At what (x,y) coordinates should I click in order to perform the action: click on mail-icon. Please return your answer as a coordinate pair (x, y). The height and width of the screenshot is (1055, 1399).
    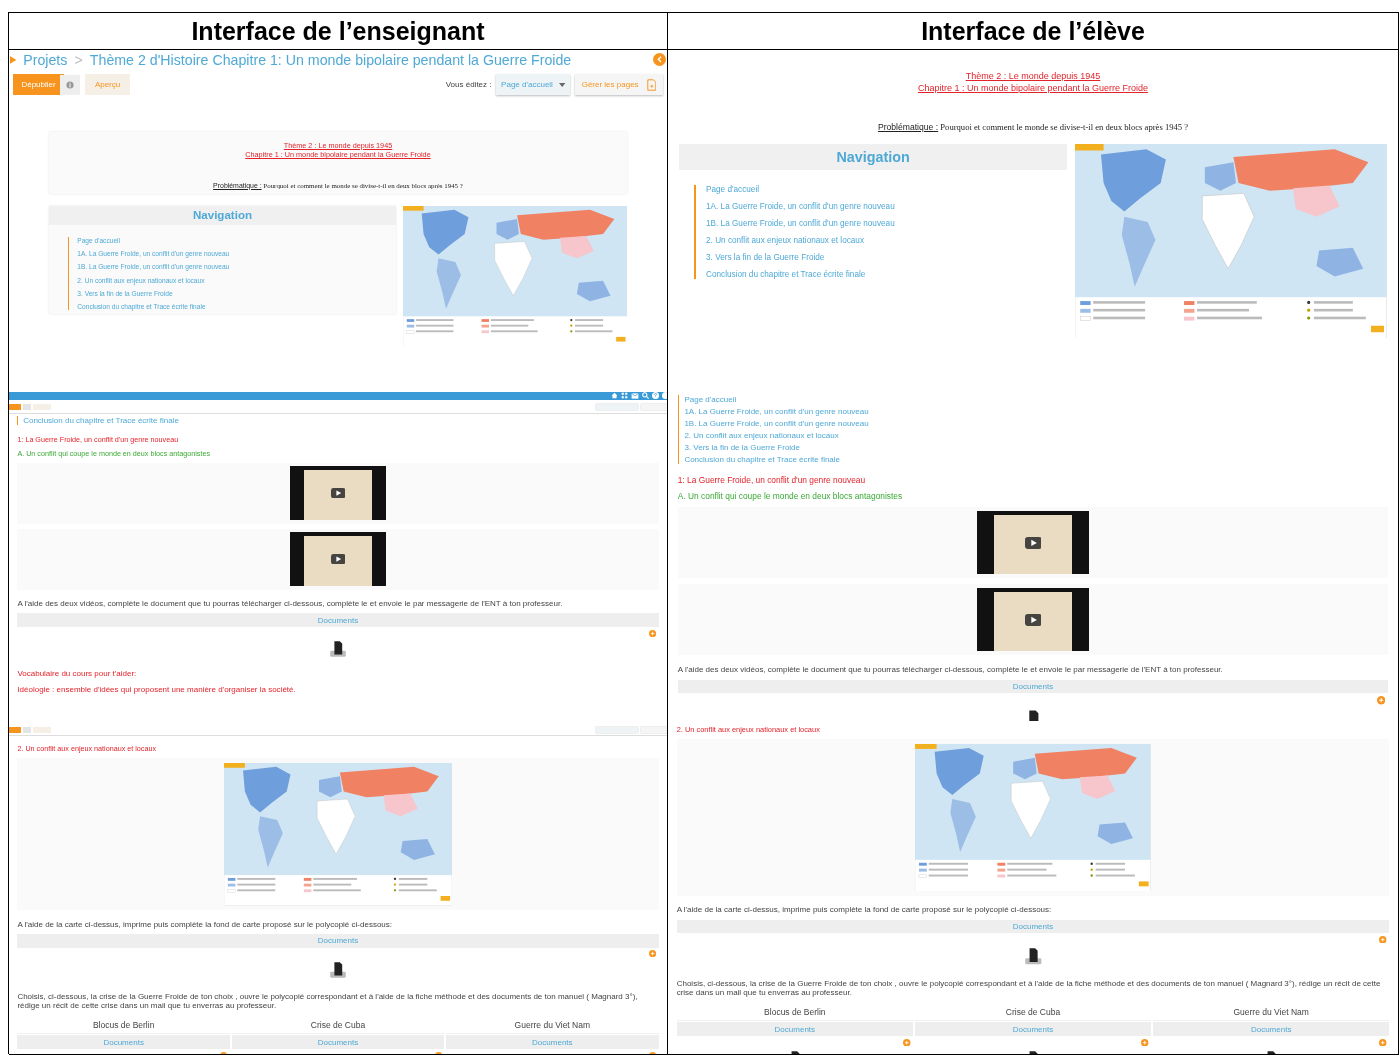
    Looking at the image, I should click on (635, 395).